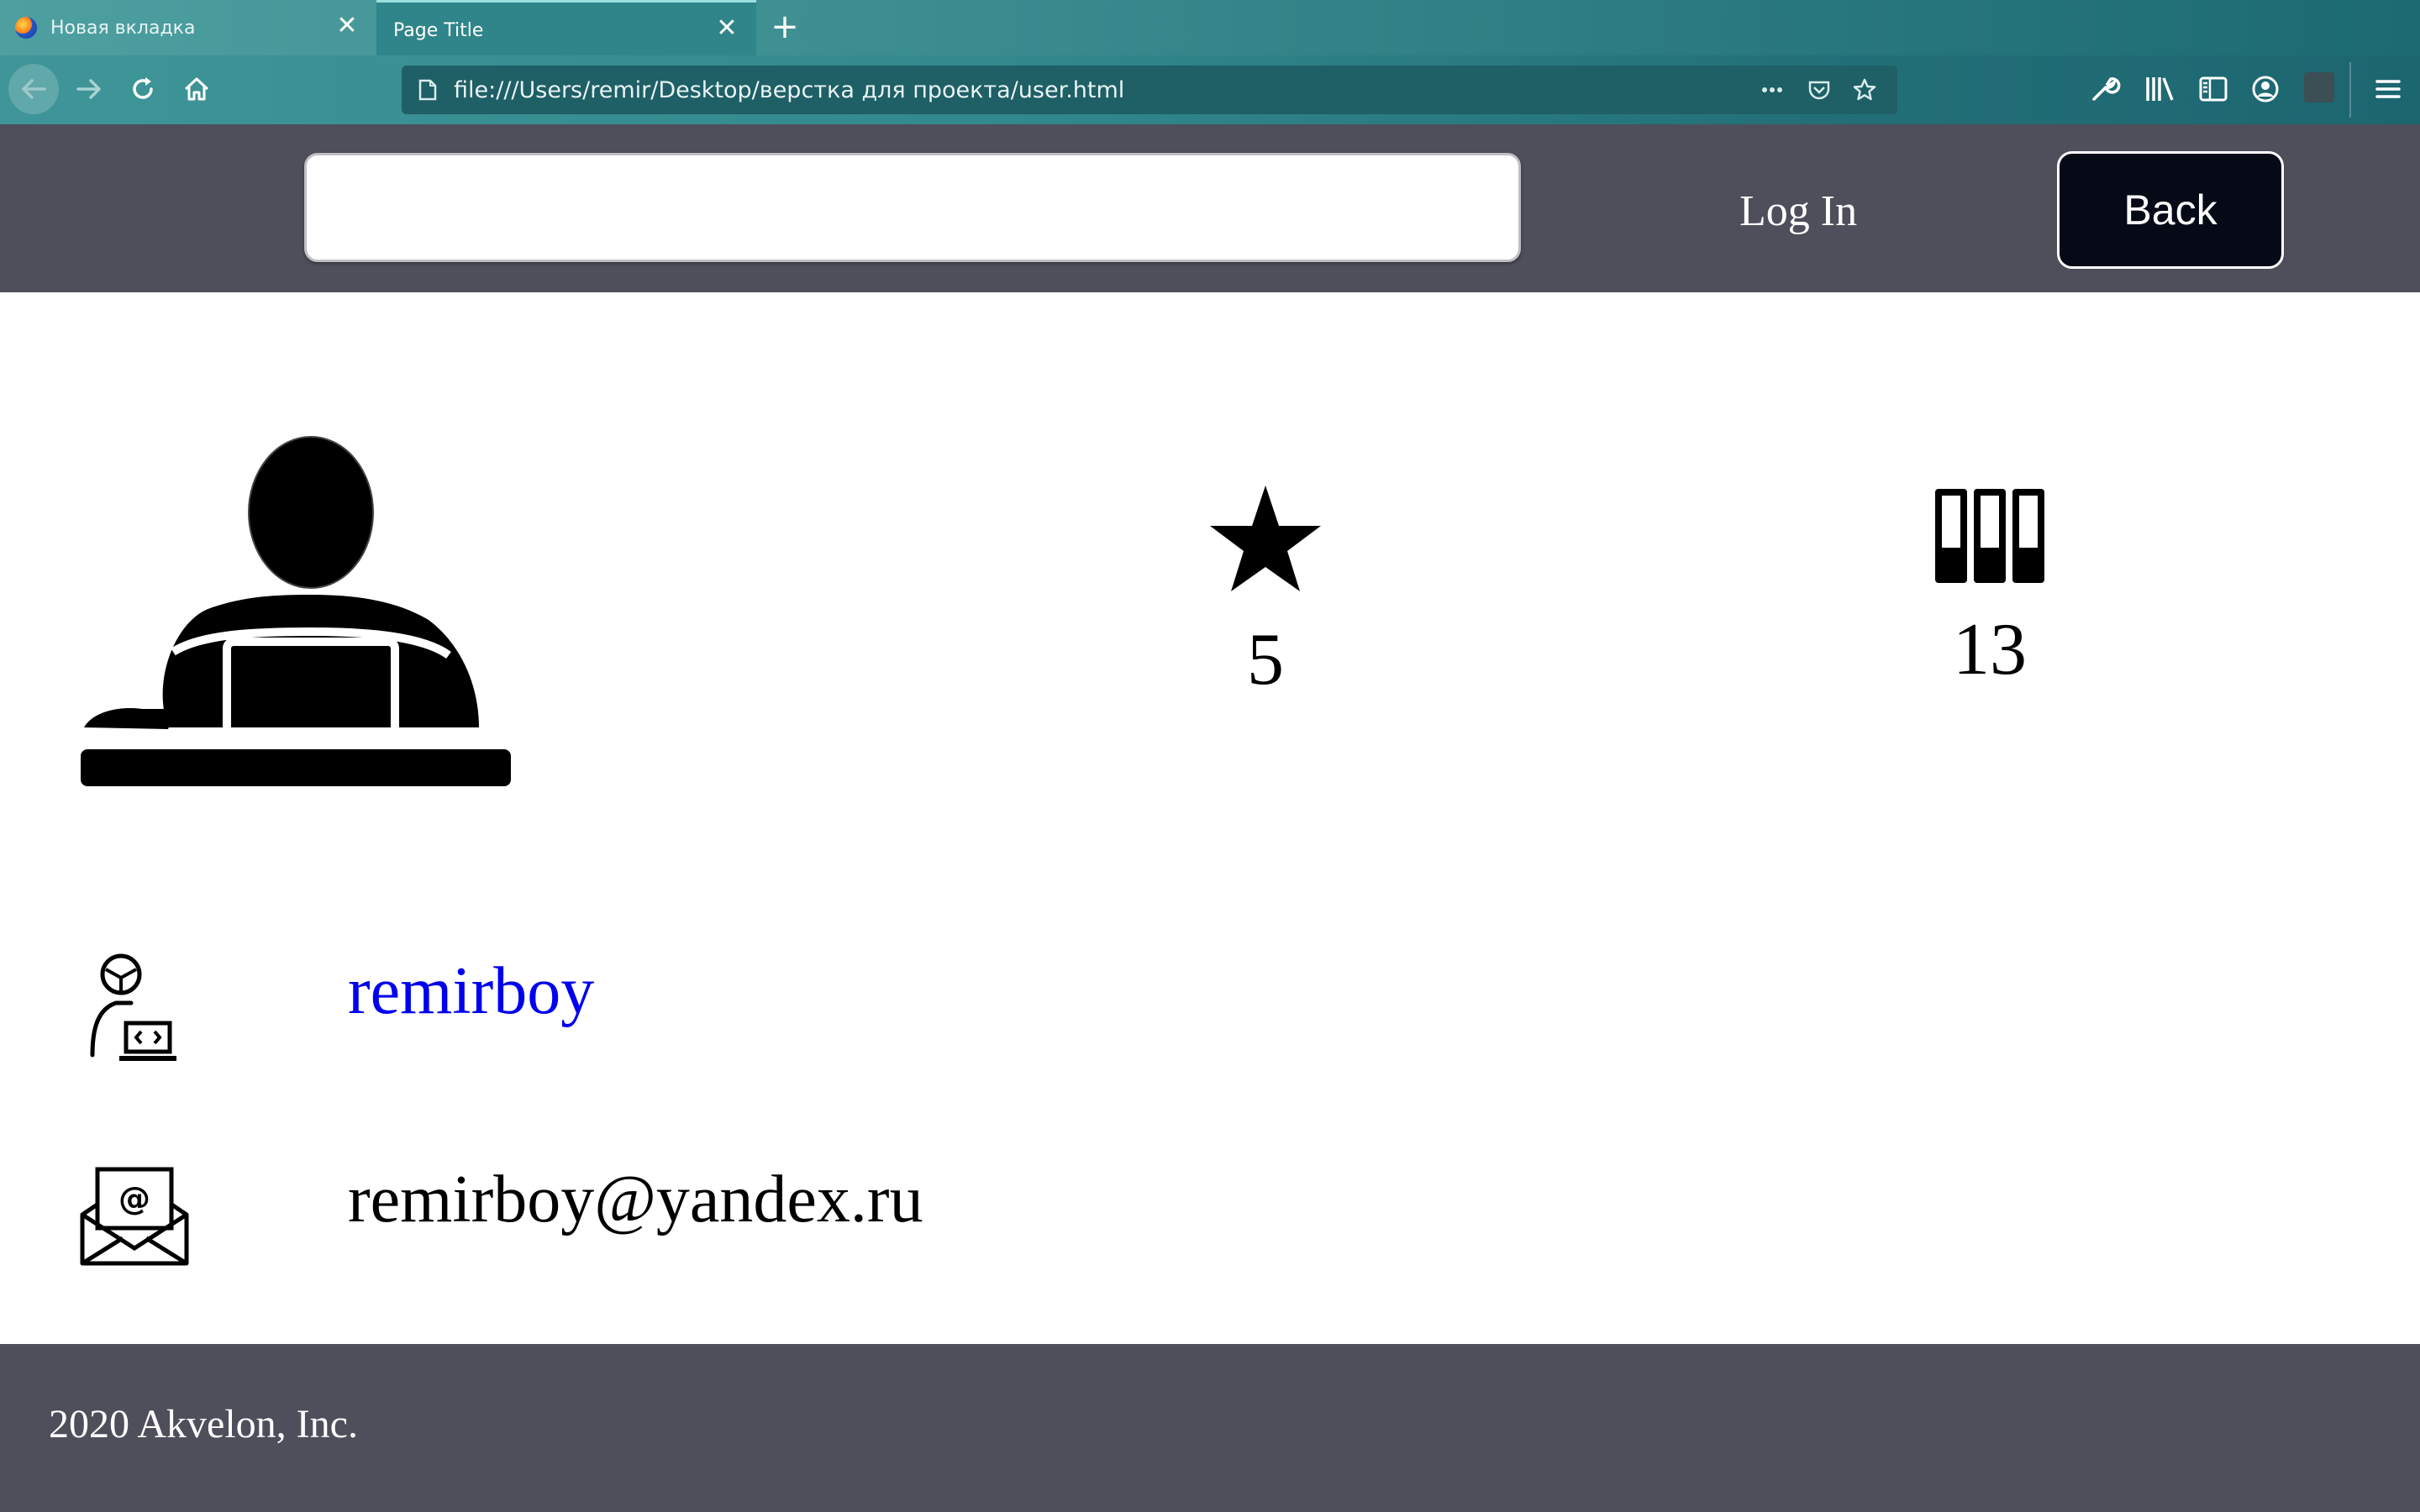  I want to click on repositories-stat: 13, so click(1990, 587).